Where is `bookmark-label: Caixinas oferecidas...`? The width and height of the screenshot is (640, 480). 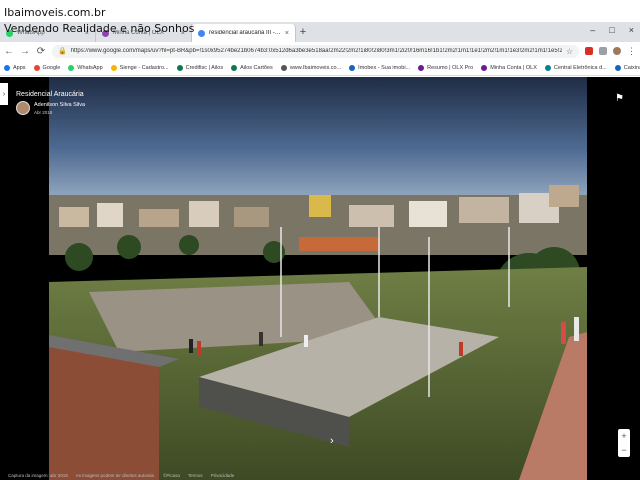 bookmark-label: Caixinas oferecidas... is located at coordinates (631, 67).